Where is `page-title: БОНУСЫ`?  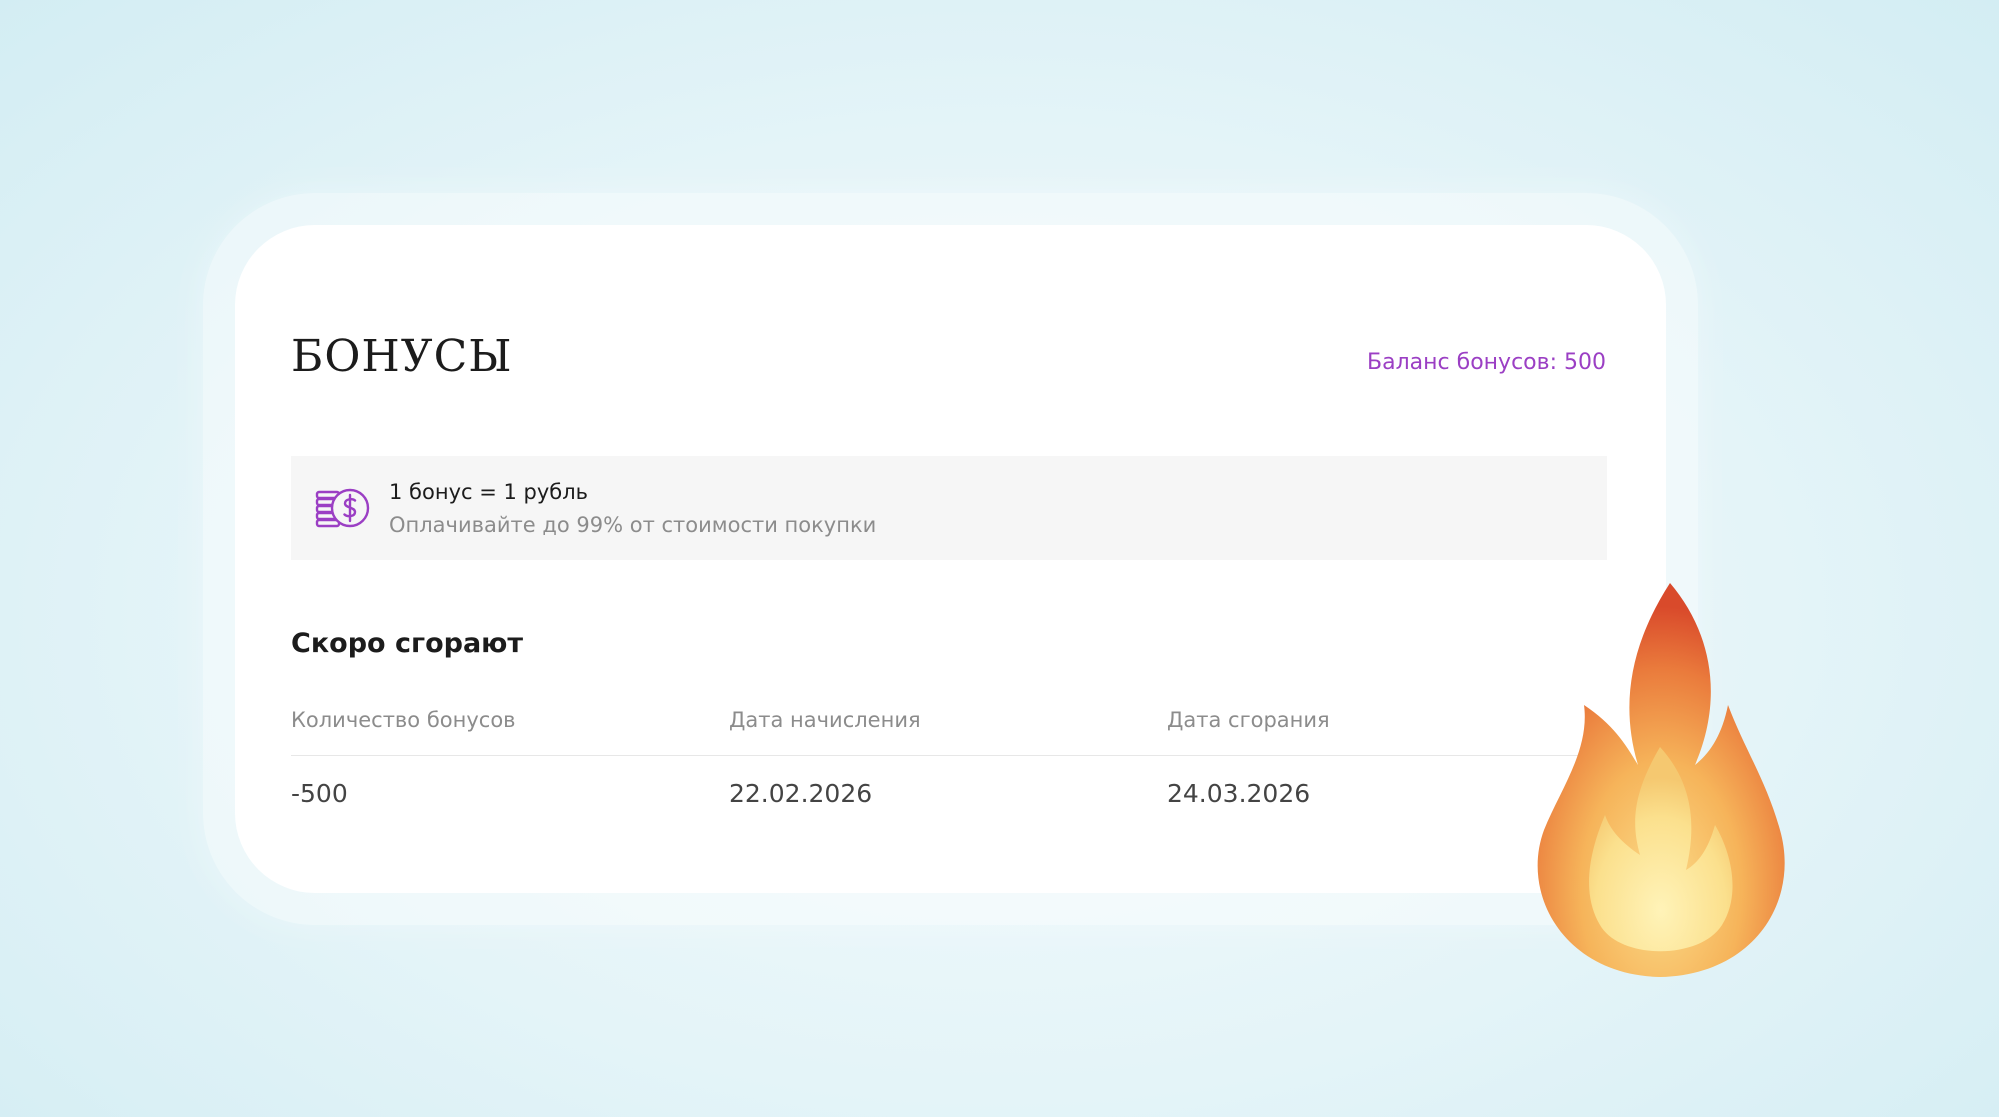 page-title: БОНУСЫ is located at coordinates (402, 356).